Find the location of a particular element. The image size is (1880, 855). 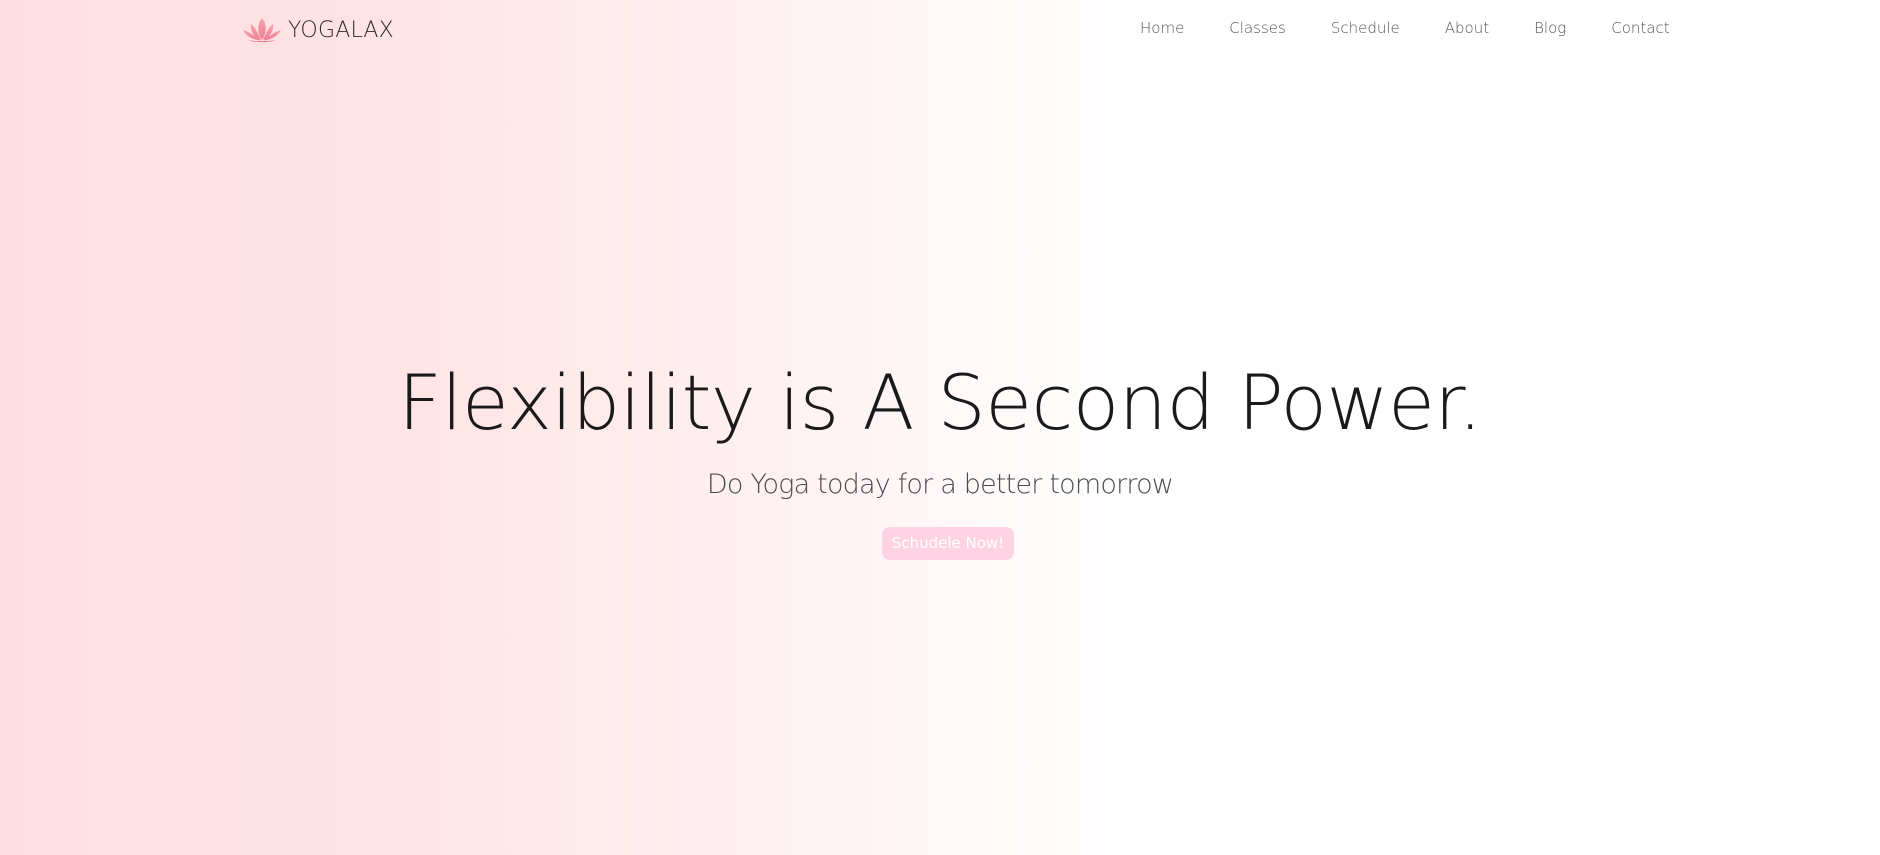

lotus-icon is located at coordinates (262, 30).